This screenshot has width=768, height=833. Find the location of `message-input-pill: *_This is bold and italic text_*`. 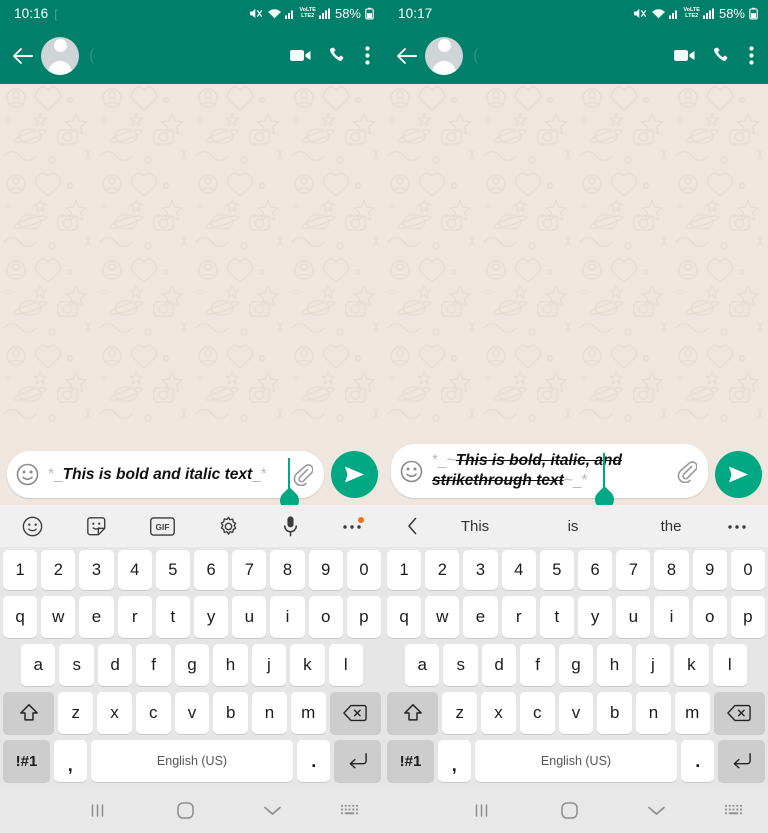

message-input-pill: *_This is bold and italic text_* is located at coordinates (165, 474).